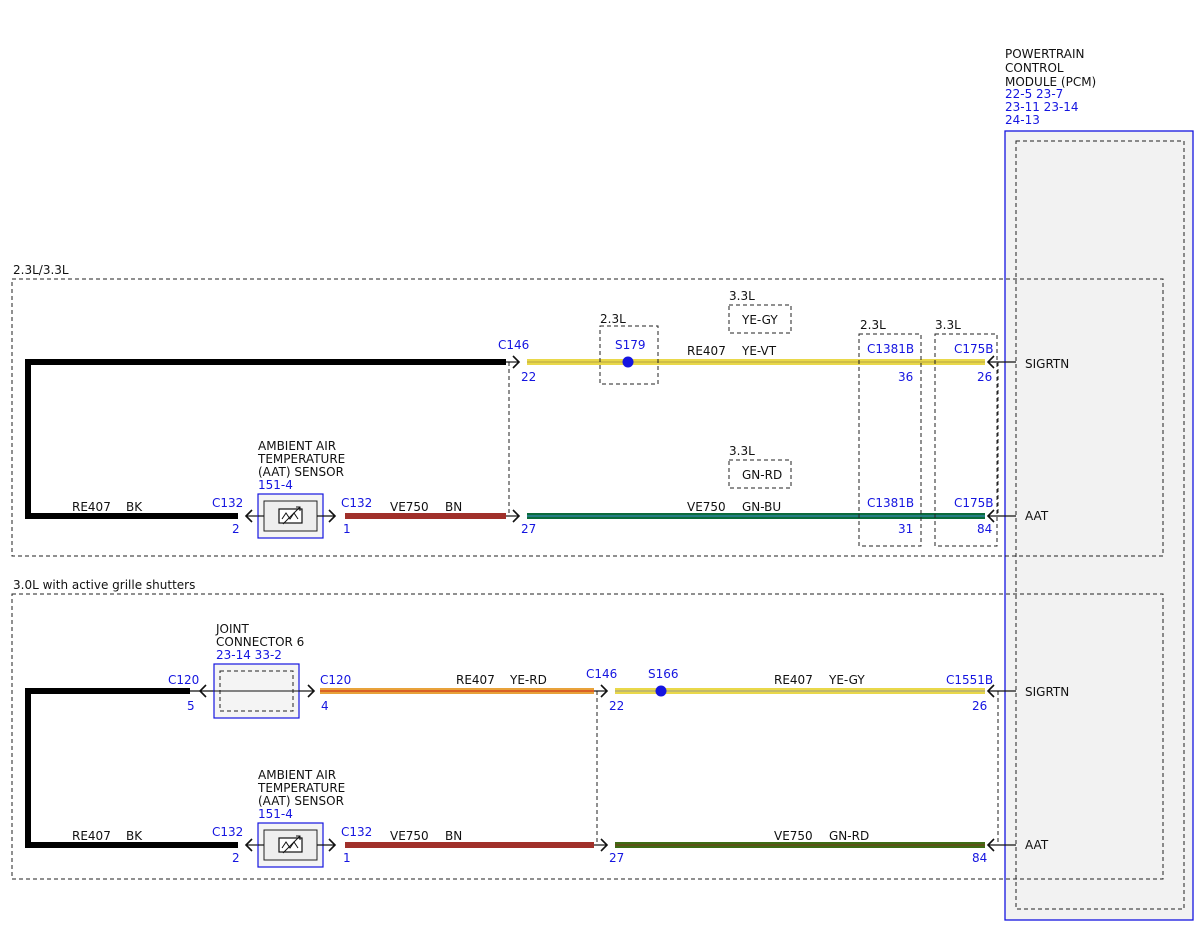  I want to click on section-b-c1551b-pin: 26, so click(979, 706).